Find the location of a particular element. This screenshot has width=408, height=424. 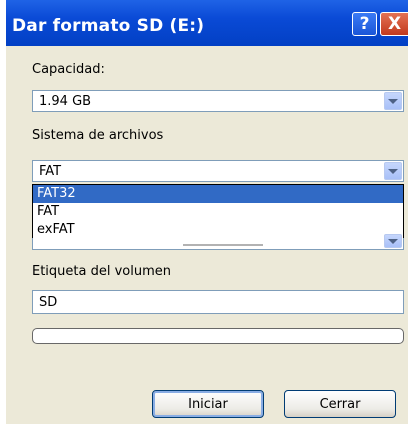

filesystem-label: Sistema de archivos is located at coordinates (98, 135).